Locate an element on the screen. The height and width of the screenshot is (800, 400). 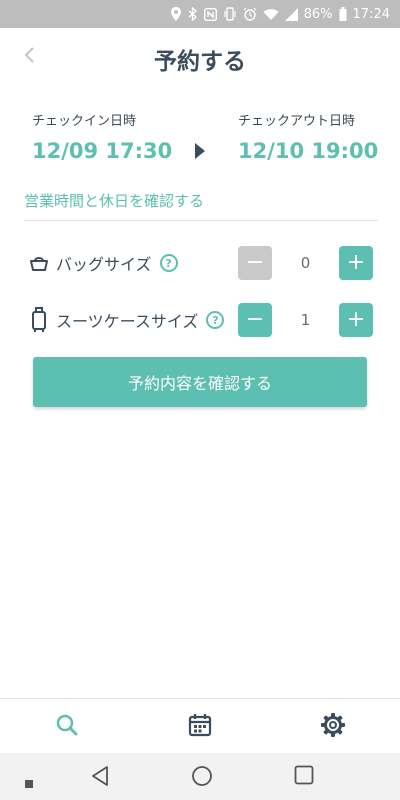
nfc-icon is located at coordinates (210, 14).